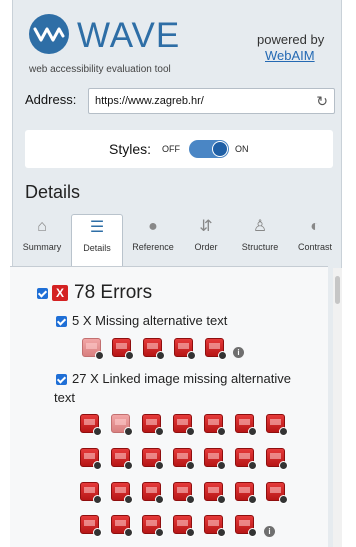  What do you see at coordinates (42, 240) in the screenshot?
I see `tab-summary: ⌂ Summary` at bounding box center [42, 240].